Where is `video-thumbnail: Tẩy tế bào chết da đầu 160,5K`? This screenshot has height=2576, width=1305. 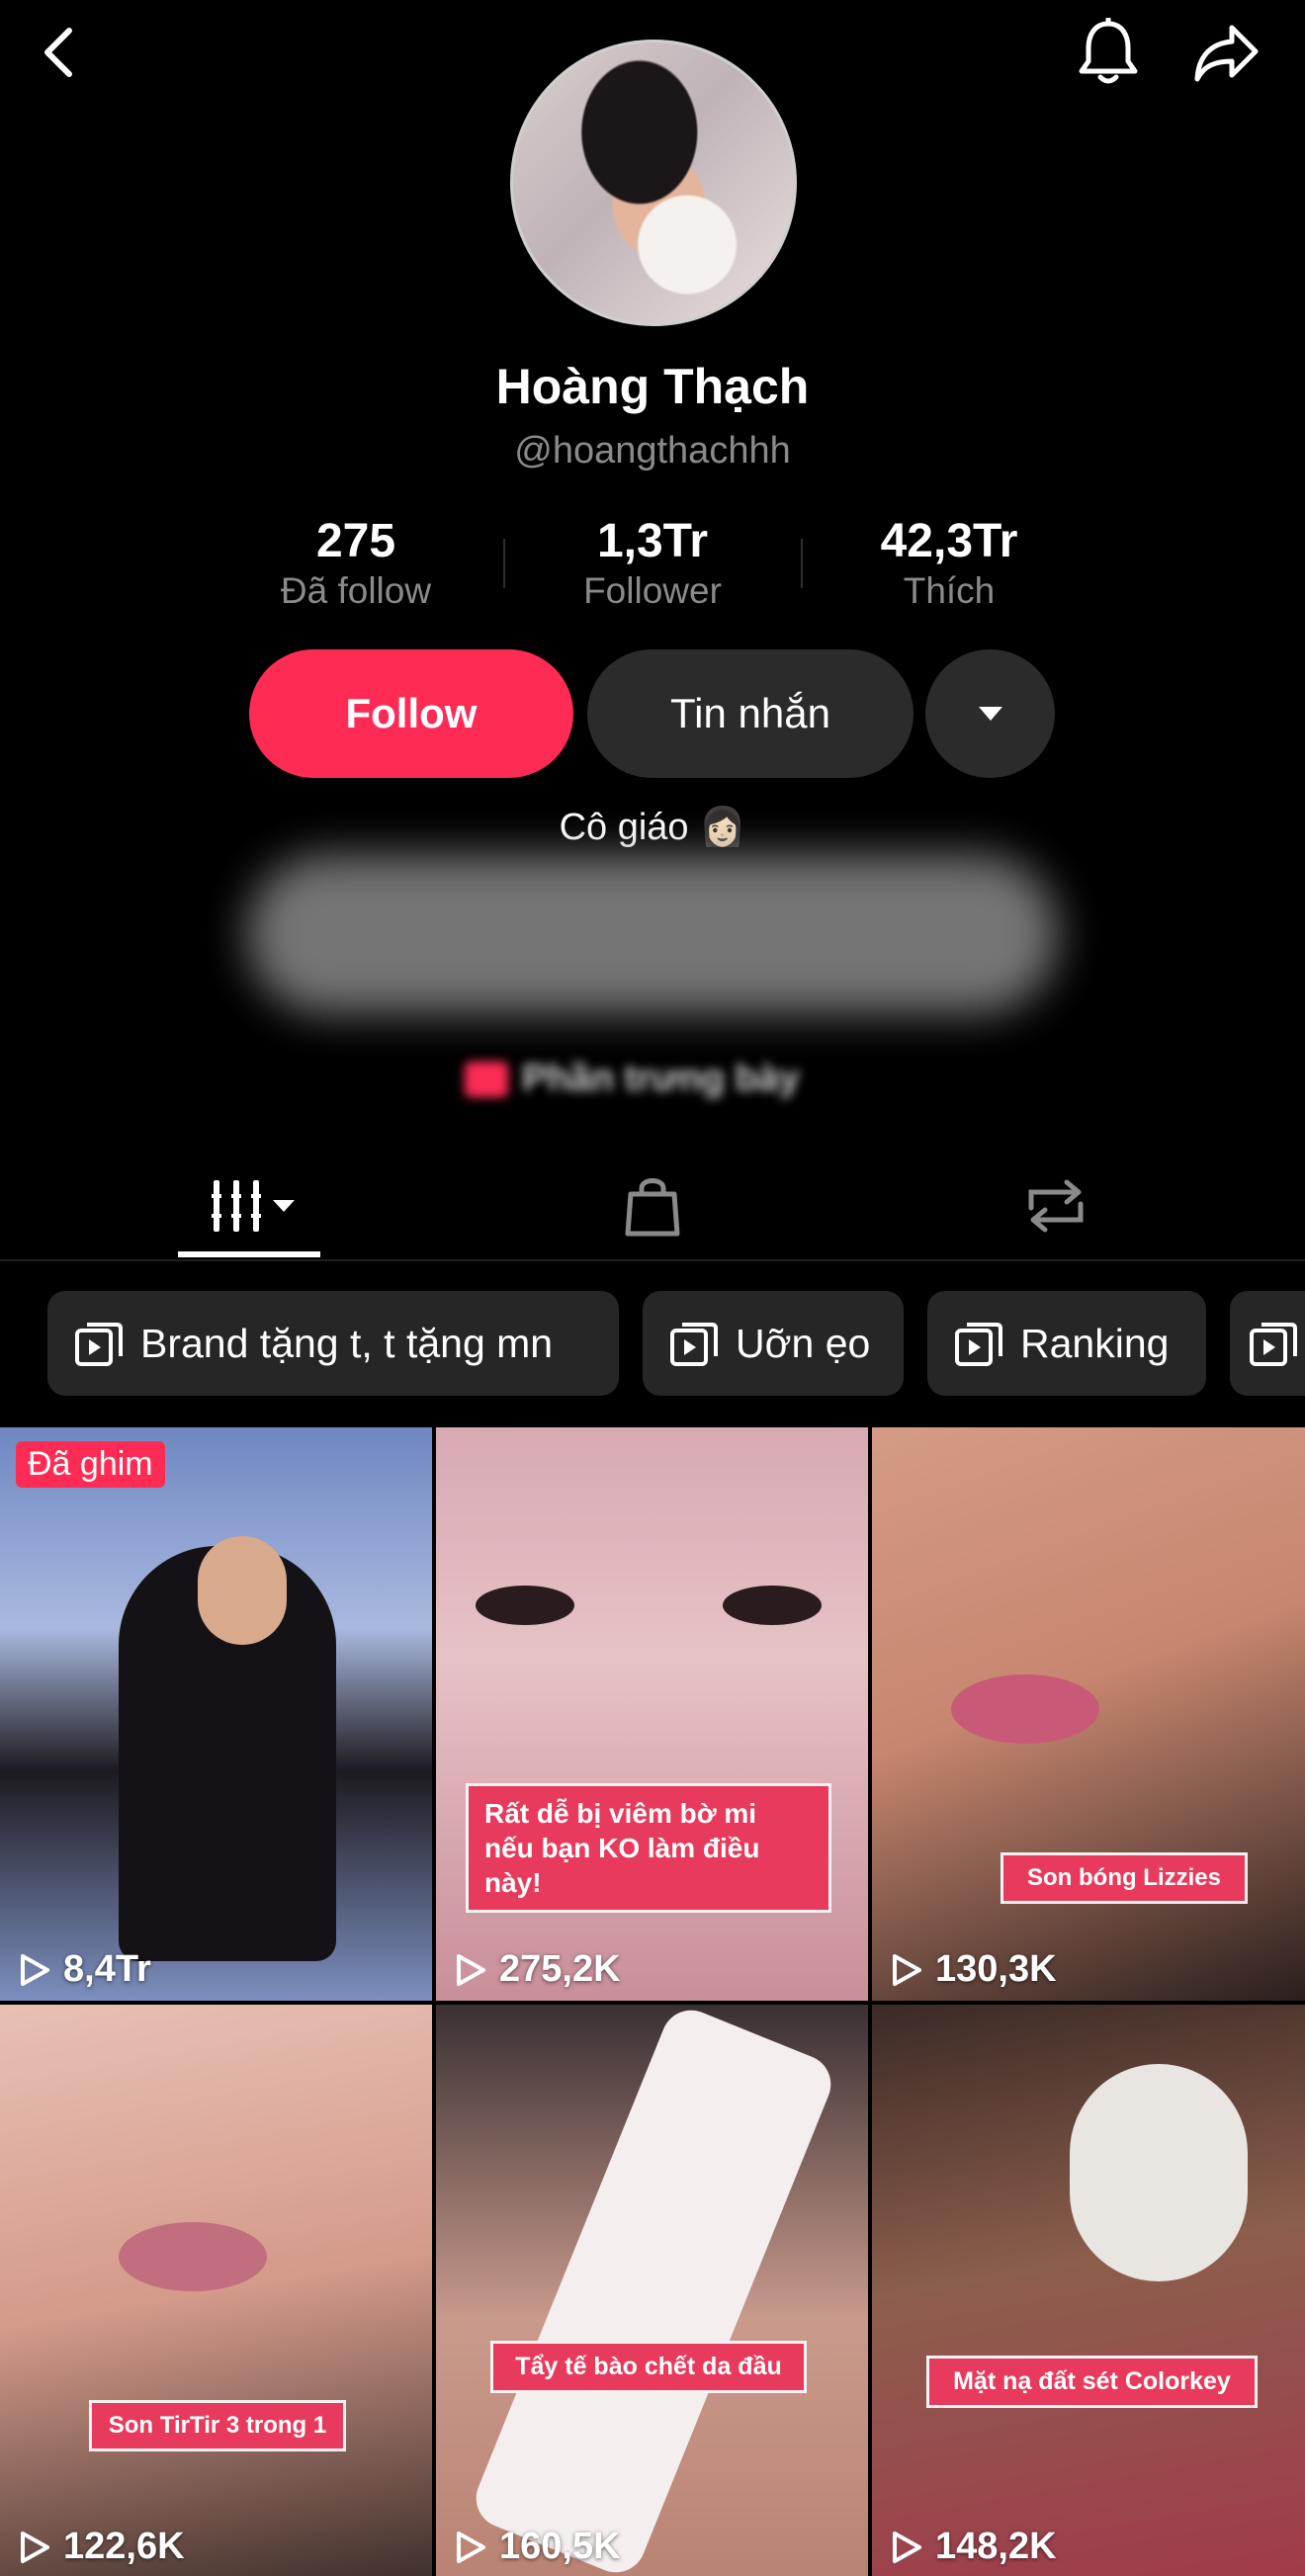
video-thumbnail: Tẩy tế bào chết da đầu 160,5K is located at coordinates (652, 2290).